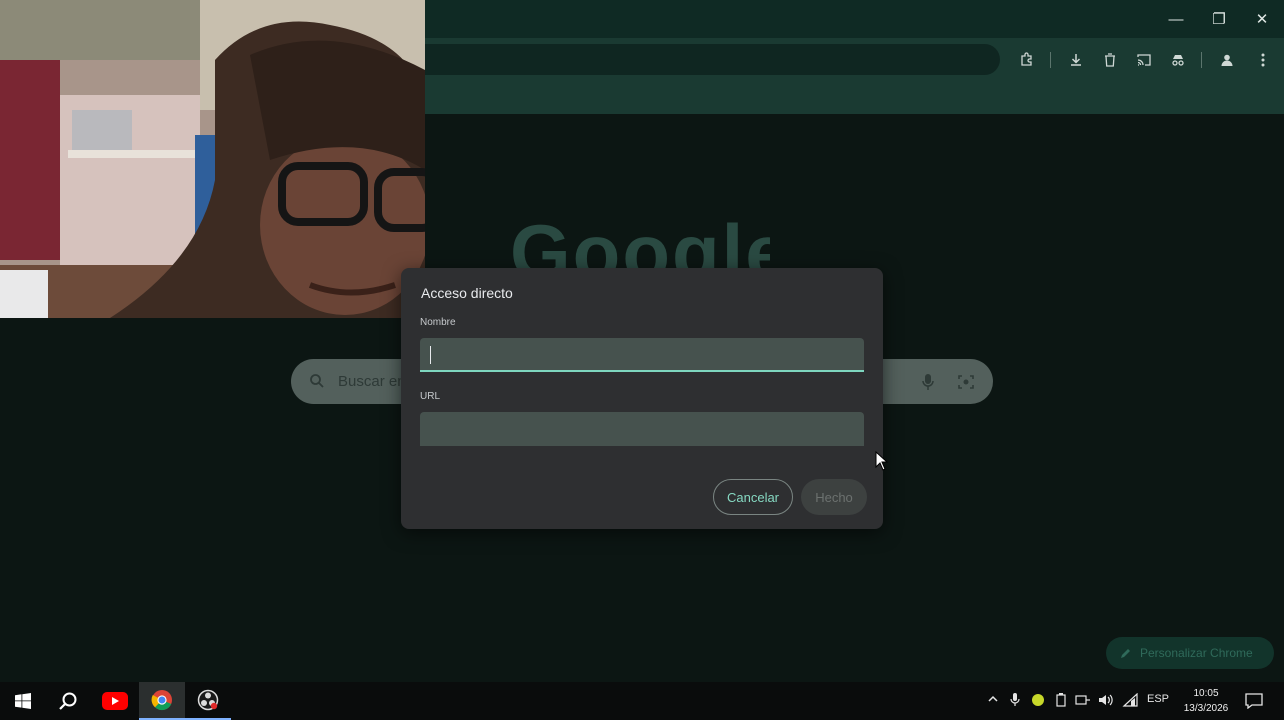 Image resolution: width=1284 pixels, height=720 pixels. I want to click on incognito-icon, so click(1178, 60).